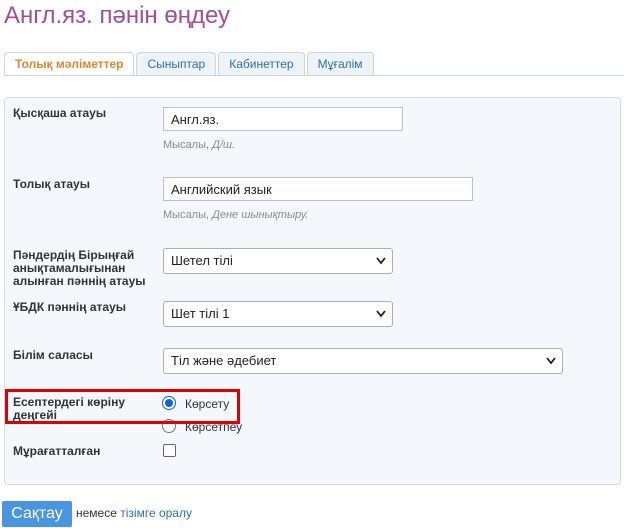  What do you see at coordinates (51, 184) in the screenshot?
I see `full-name-label: Толық атауы` at bounding box center [51, 184].